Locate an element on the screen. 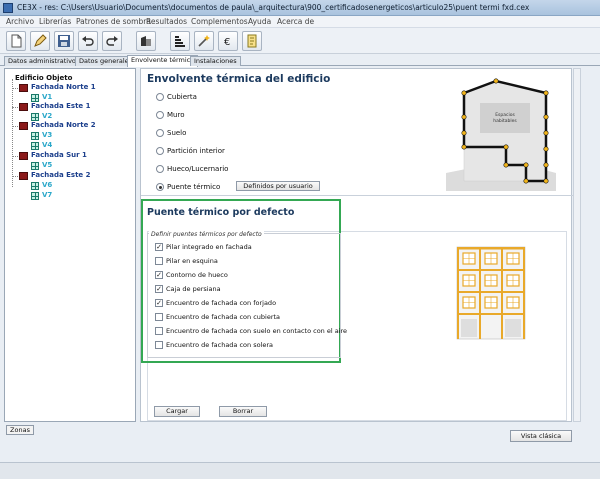 This screenshot has height=479, width=600. radio-circle-selected is located at coordinates (160, 187).